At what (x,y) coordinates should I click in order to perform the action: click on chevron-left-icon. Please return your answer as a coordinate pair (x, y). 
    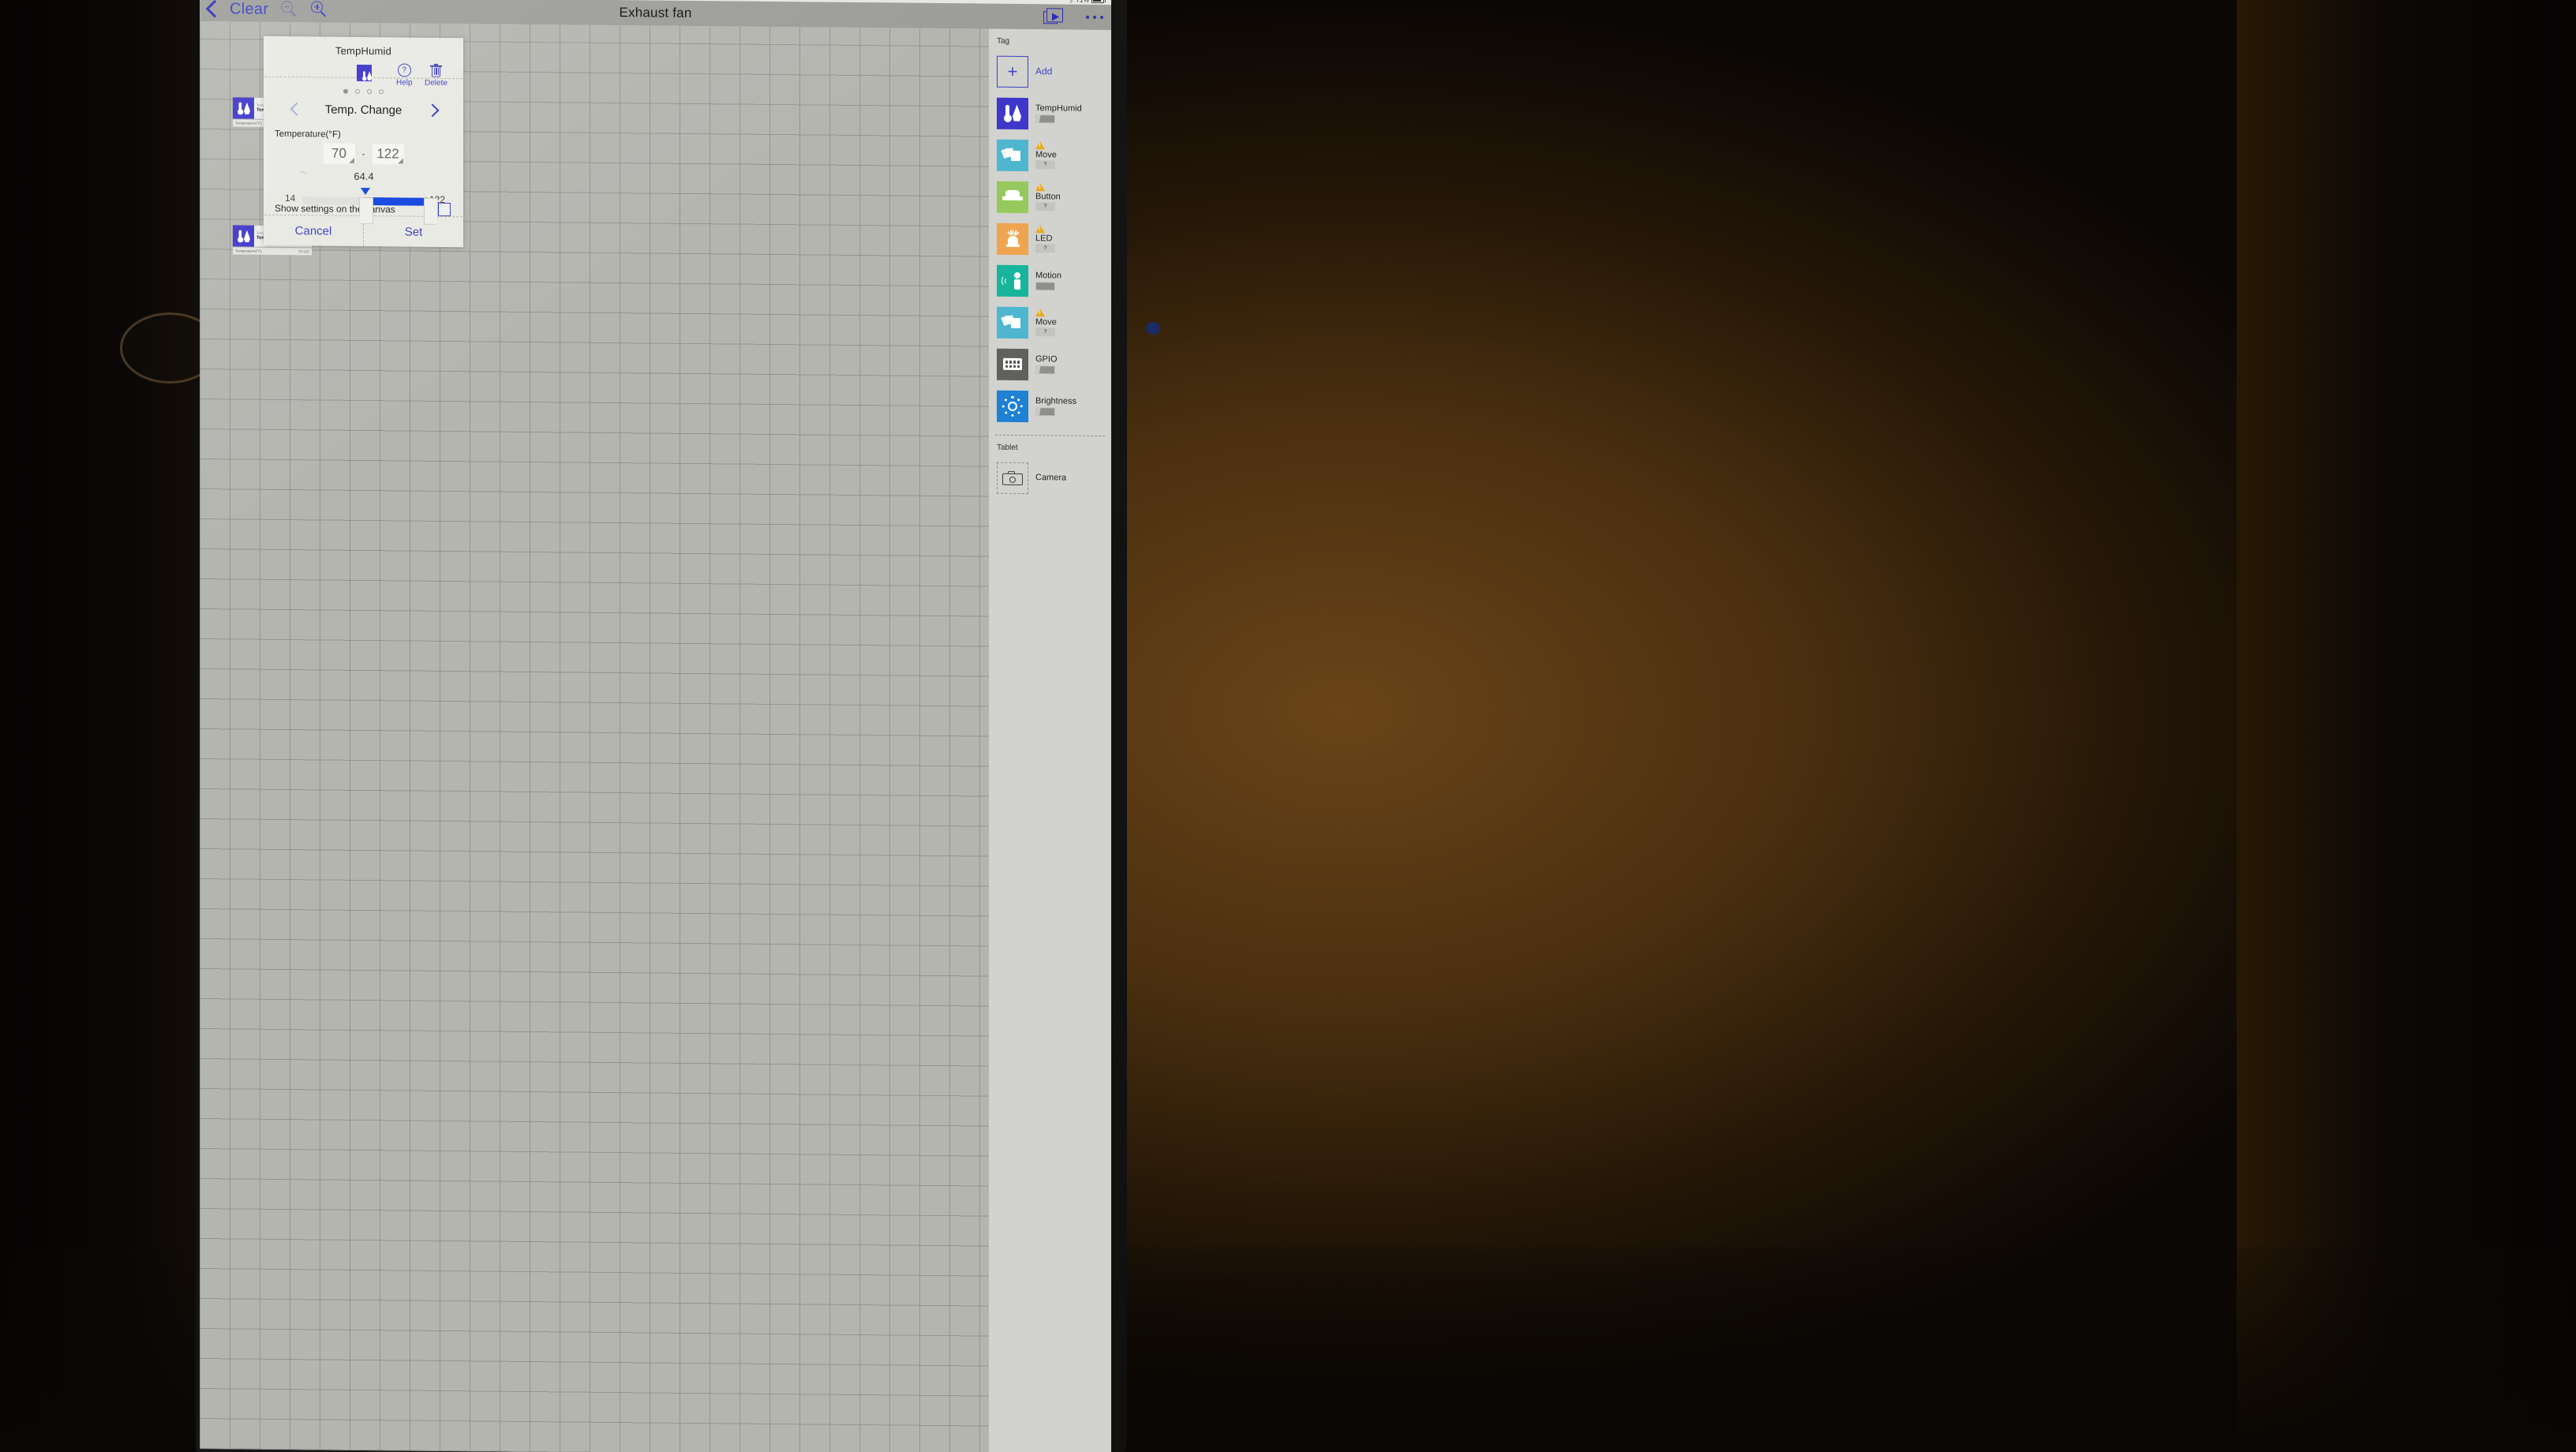
    Looking at the image, I should click on (295, 109).